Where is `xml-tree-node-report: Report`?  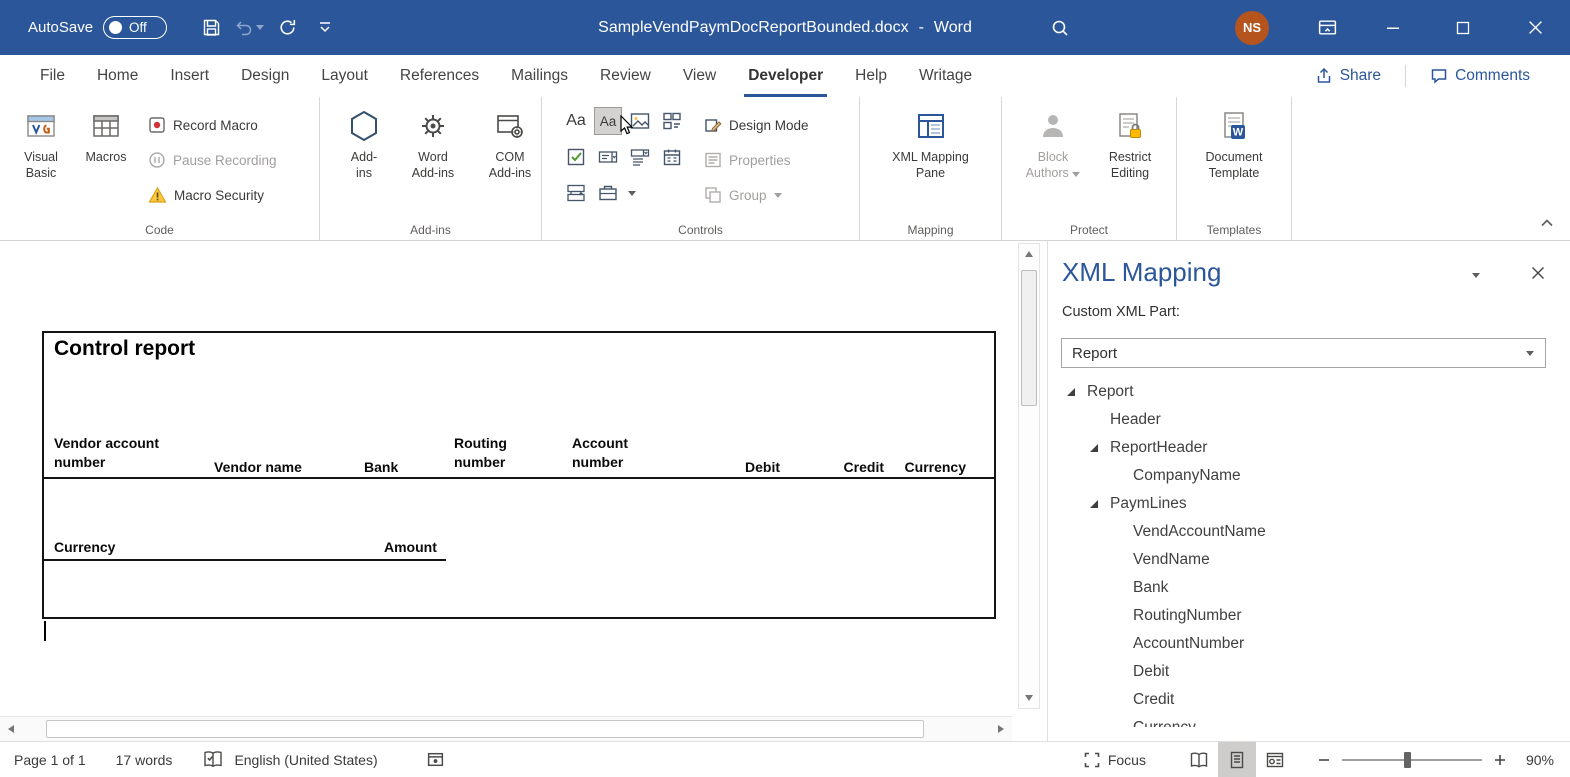 xml-tree-node-report: Report is located at coordinates (1307, 392).